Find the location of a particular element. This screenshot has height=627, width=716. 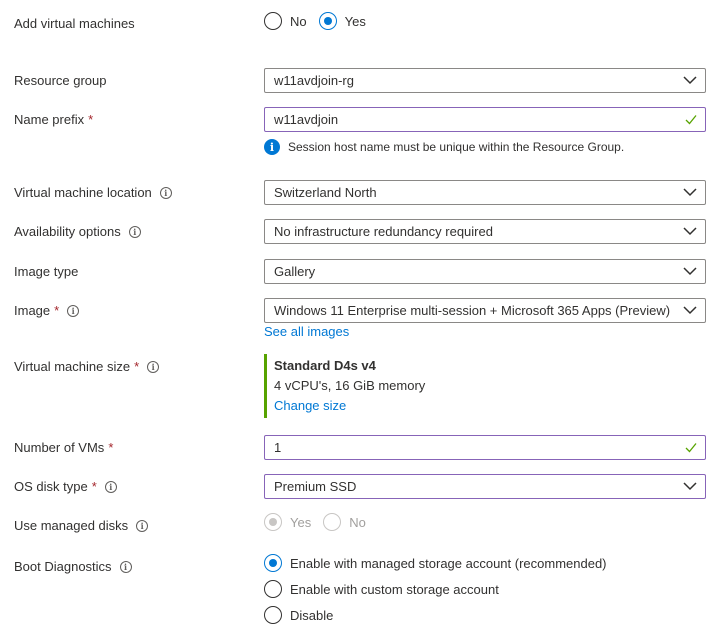

add-vms-label: Add virtual machines is located at coordinates (74, 23).